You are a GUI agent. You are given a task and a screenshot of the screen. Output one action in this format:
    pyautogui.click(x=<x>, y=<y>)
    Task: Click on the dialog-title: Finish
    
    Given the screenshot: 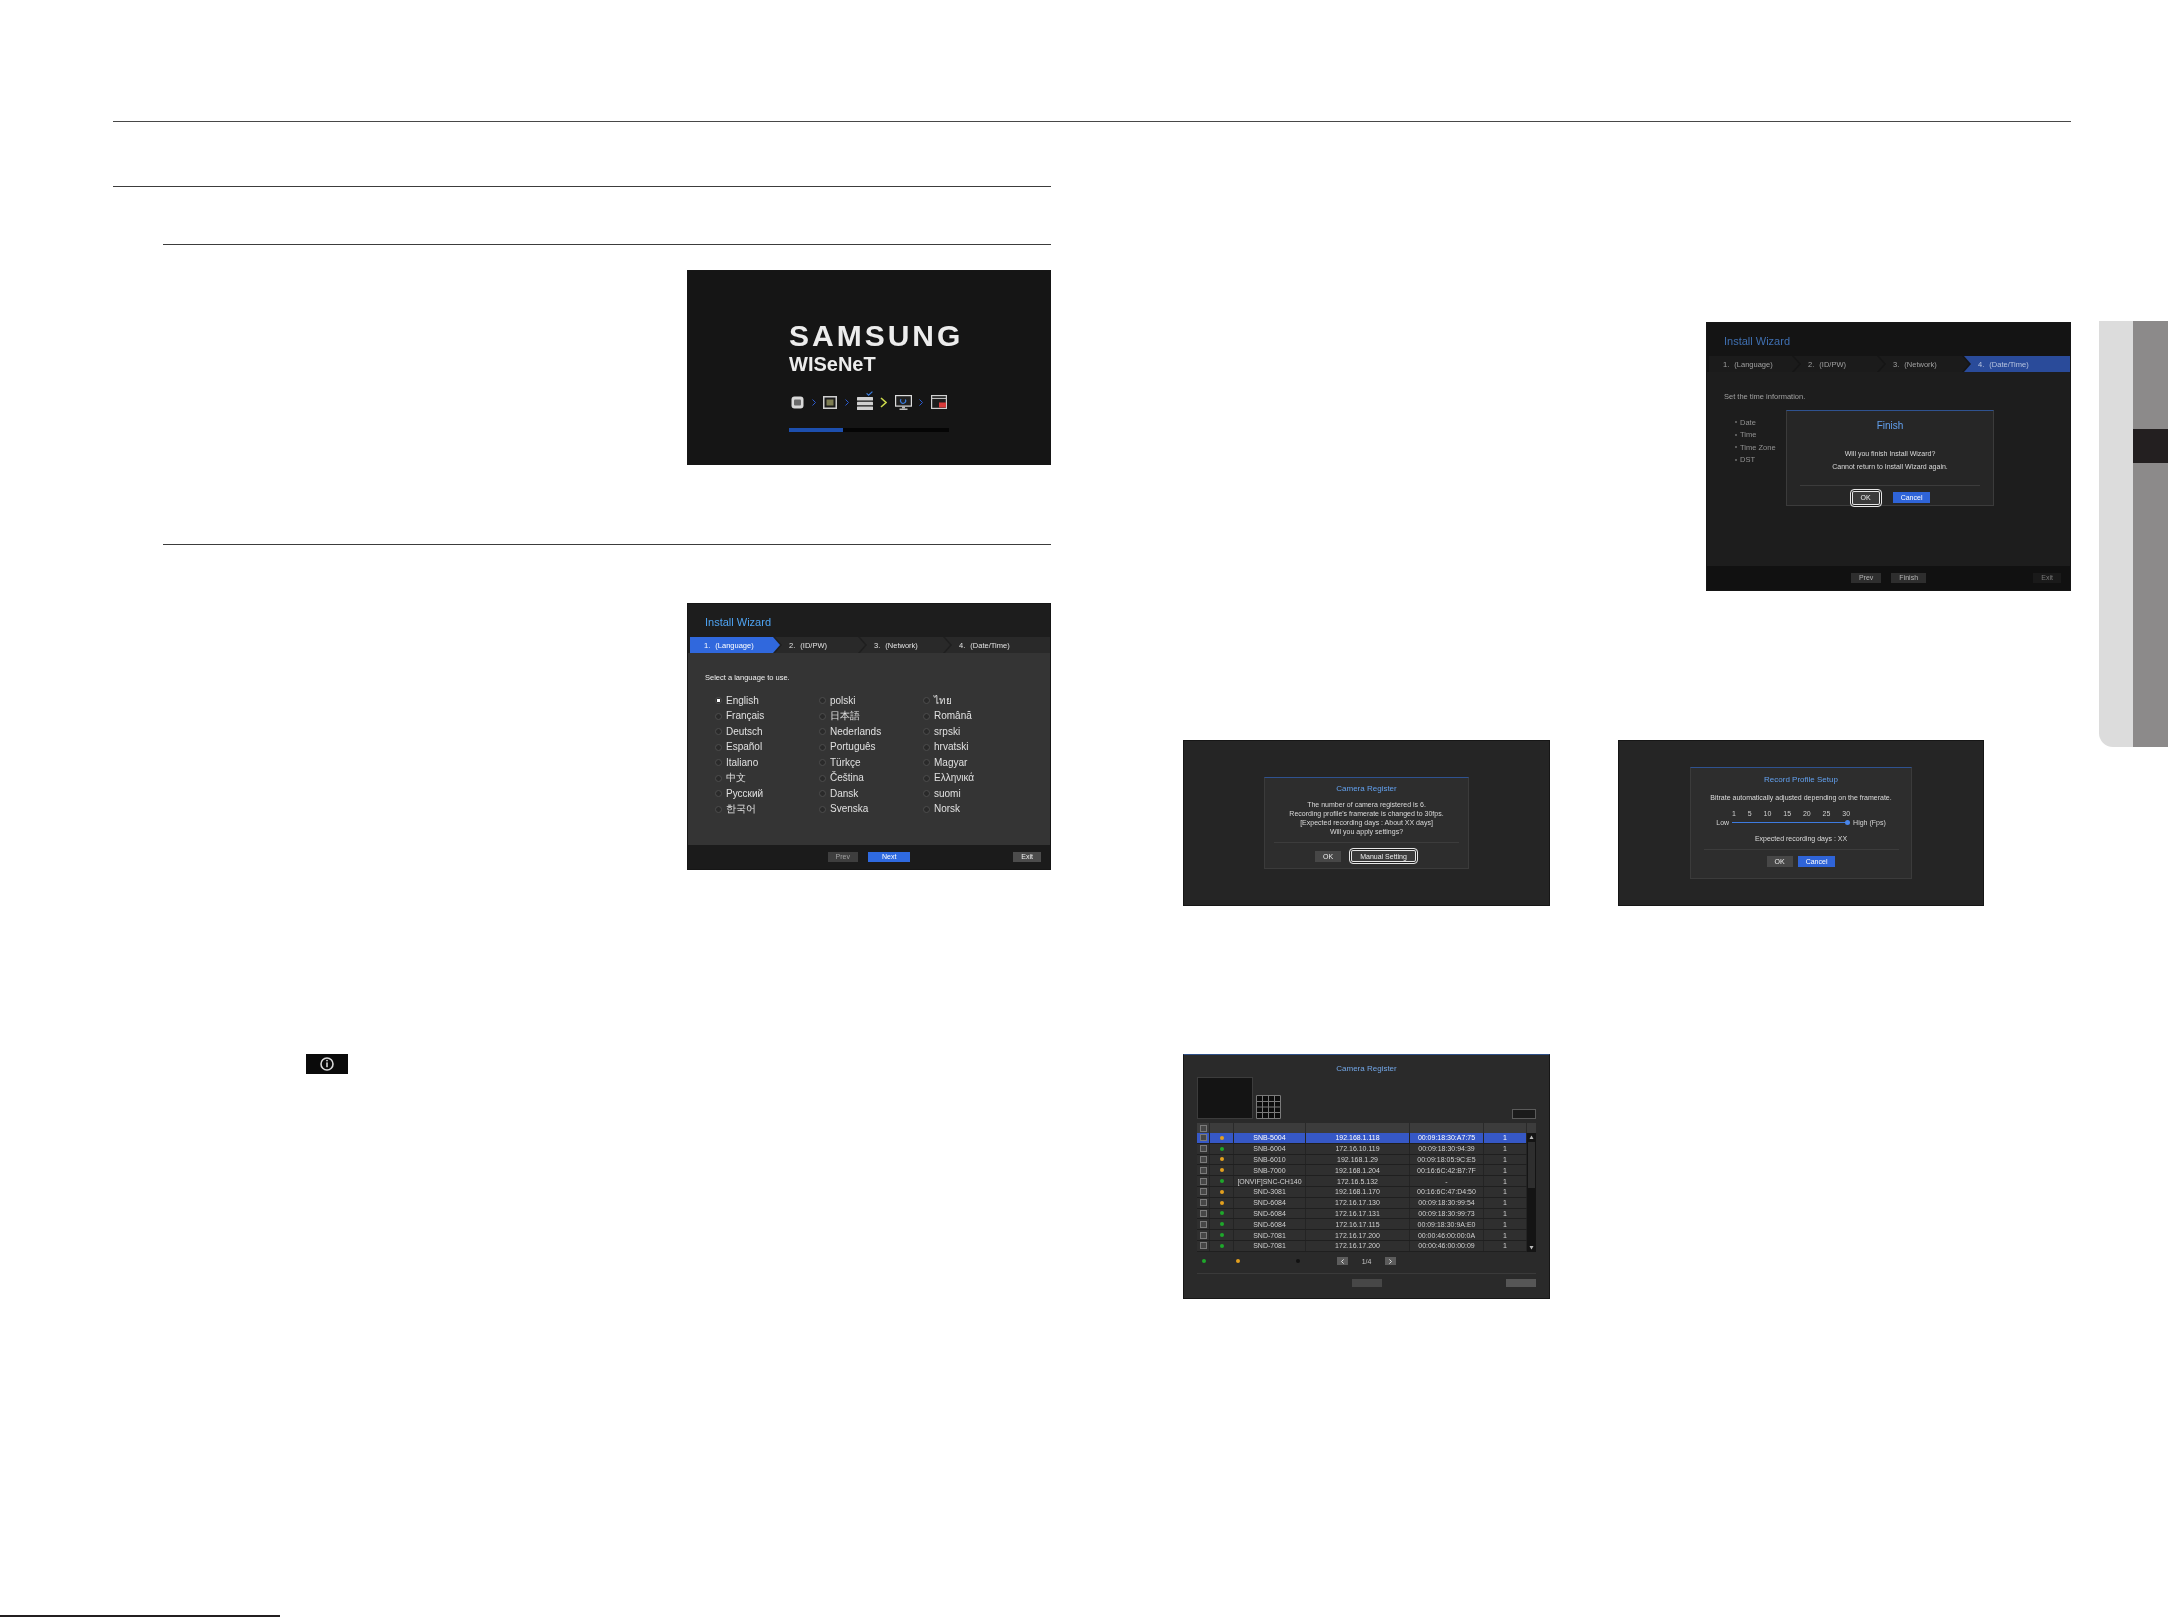 What is the action you would take?
    pyautogui.click(x=1890, y=426)
    